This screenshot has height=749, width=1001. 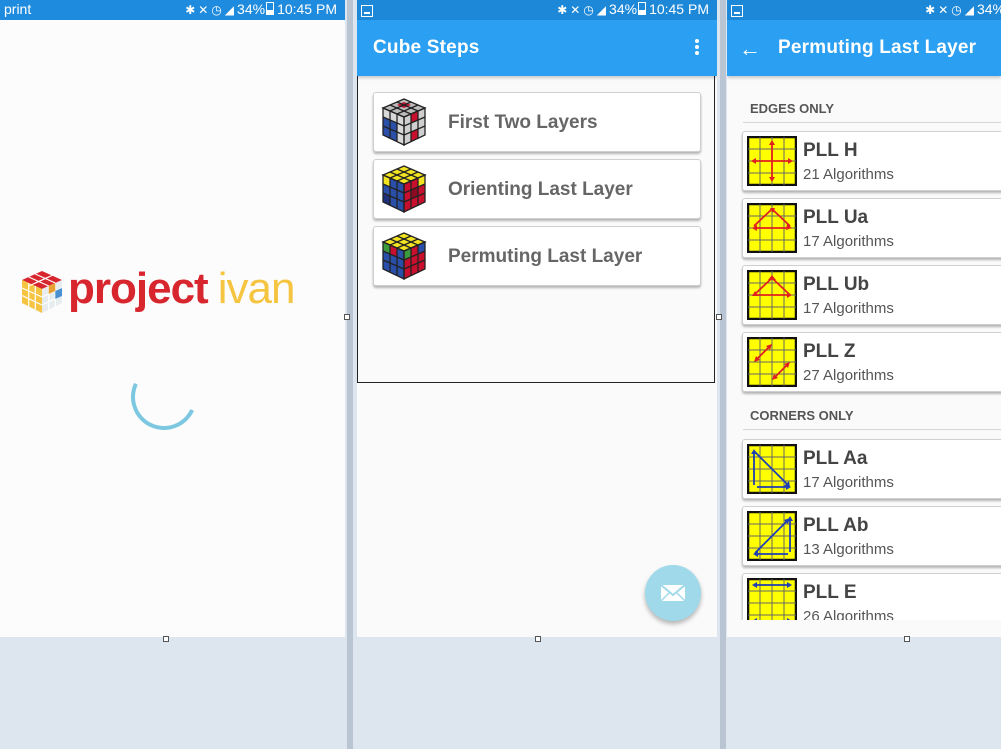 What do you see at coordinates (772, 228) in the screenshot?
I see `pll-ua-diagram-icon` at bounding box center [772, 228].